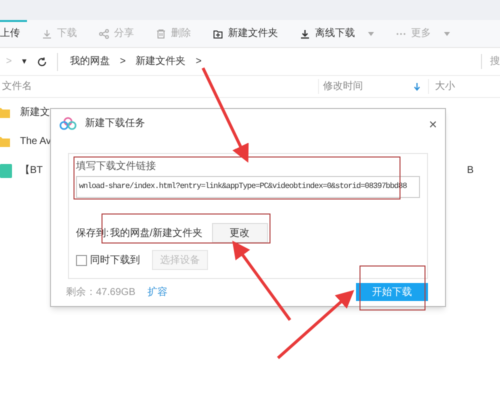  What do you see at coordinates (115, 123) in the screenshot?
I see `dialog-title: 新建下载任务` at bounding box center [115, 123].